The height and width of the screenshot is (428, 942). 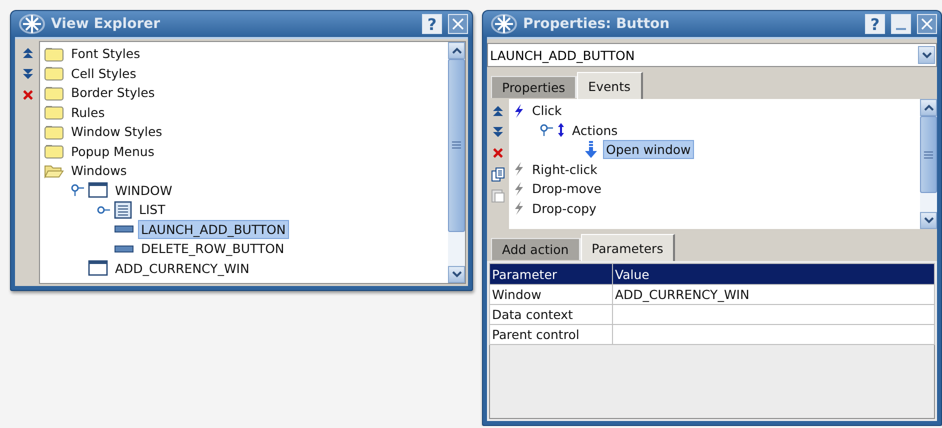 I want to click on tree-item: Cell Styles, so click(x=104, y=73).